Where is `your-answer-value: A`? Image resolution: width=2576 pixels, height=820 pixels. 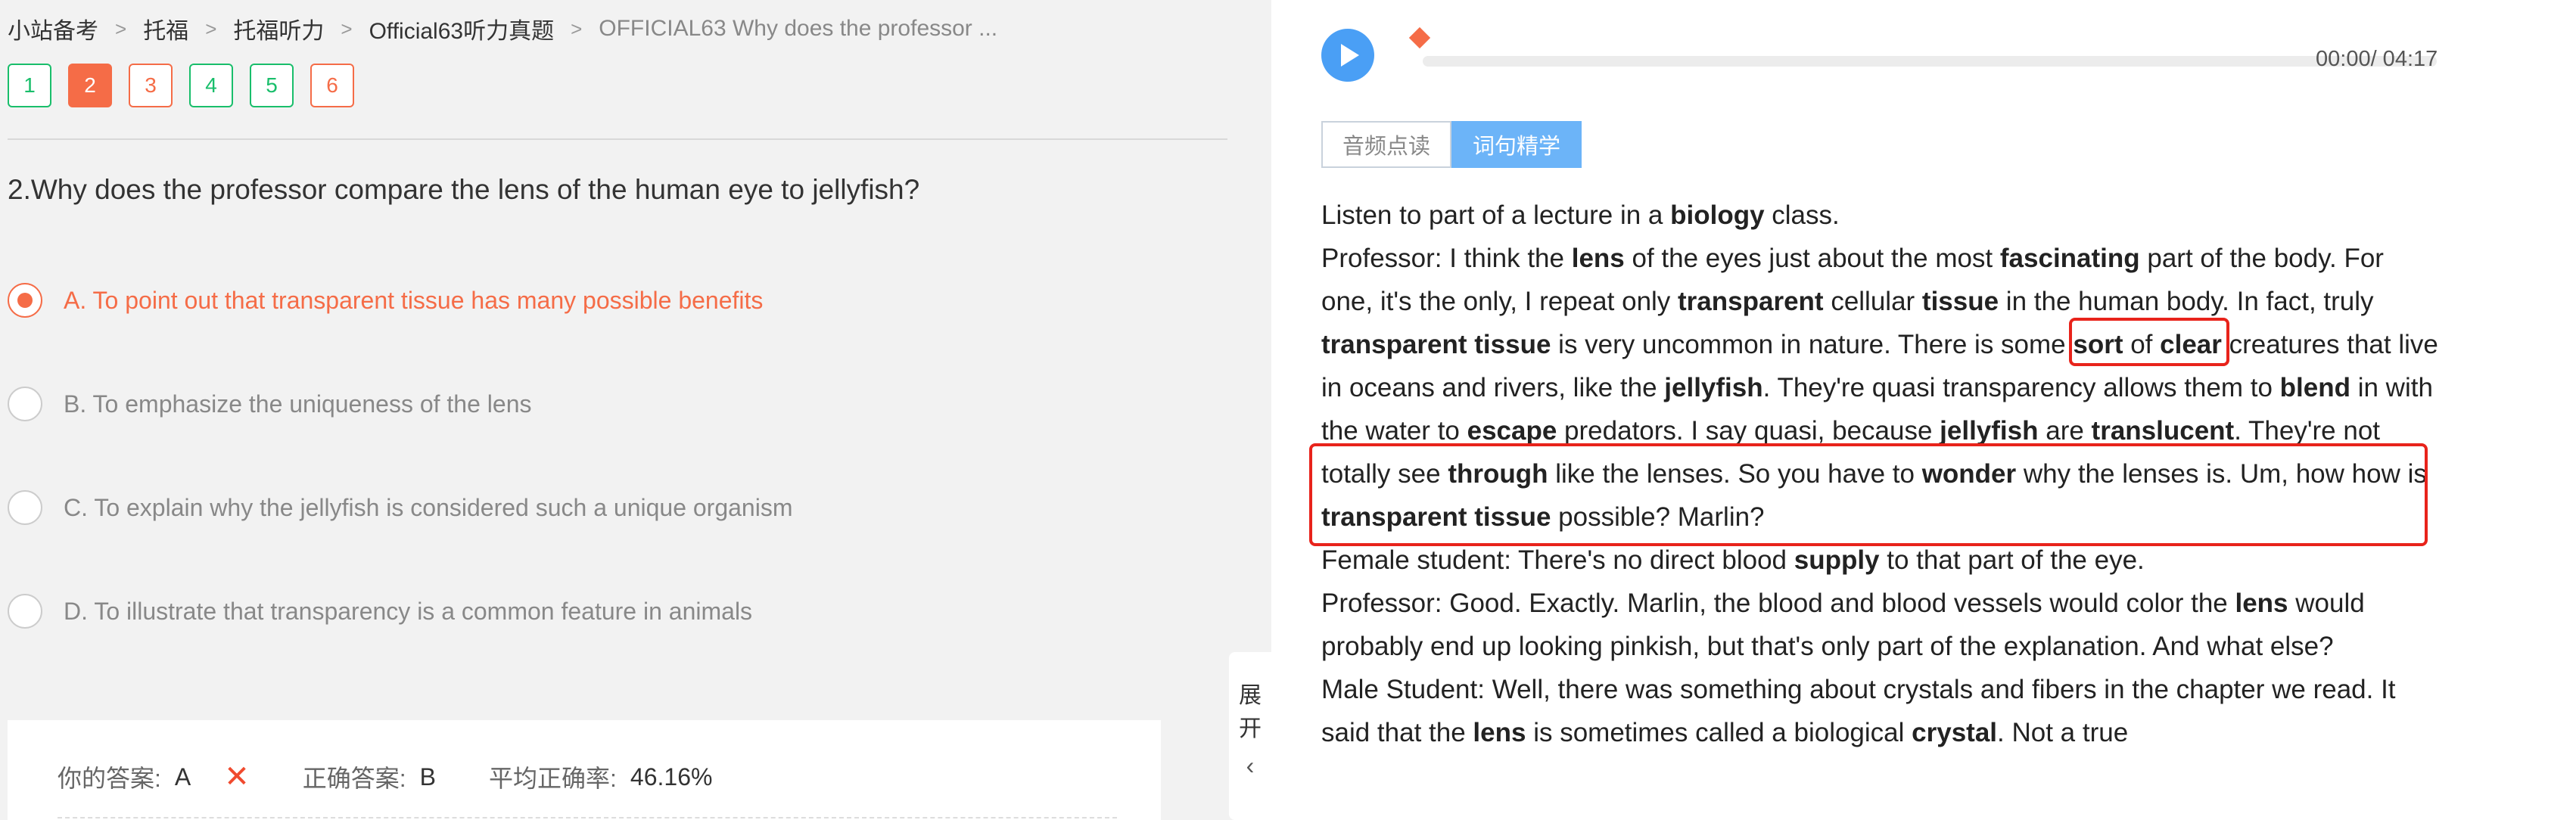 your-answer-value: A is located at coordinates (182, 776).